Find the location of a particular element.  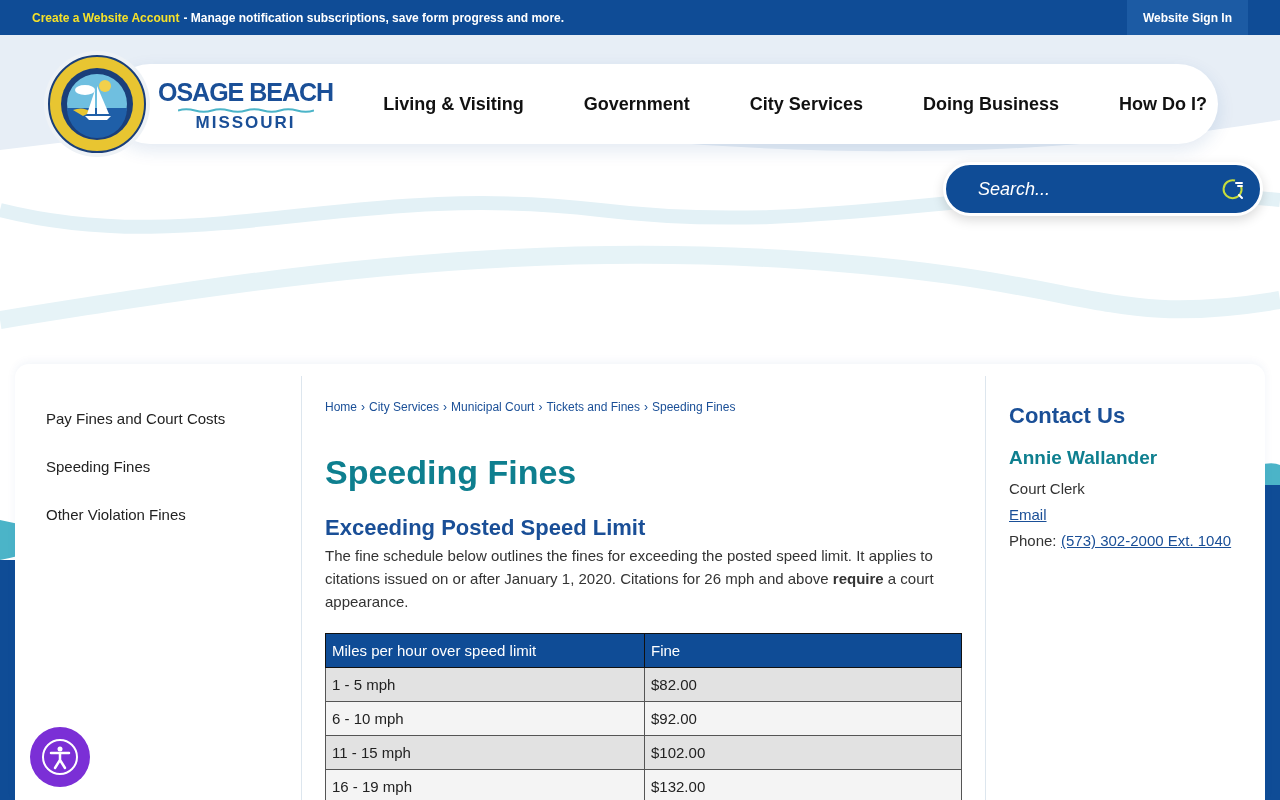

create-account-link: Create a Website Account is located at coordinates (106, 17).